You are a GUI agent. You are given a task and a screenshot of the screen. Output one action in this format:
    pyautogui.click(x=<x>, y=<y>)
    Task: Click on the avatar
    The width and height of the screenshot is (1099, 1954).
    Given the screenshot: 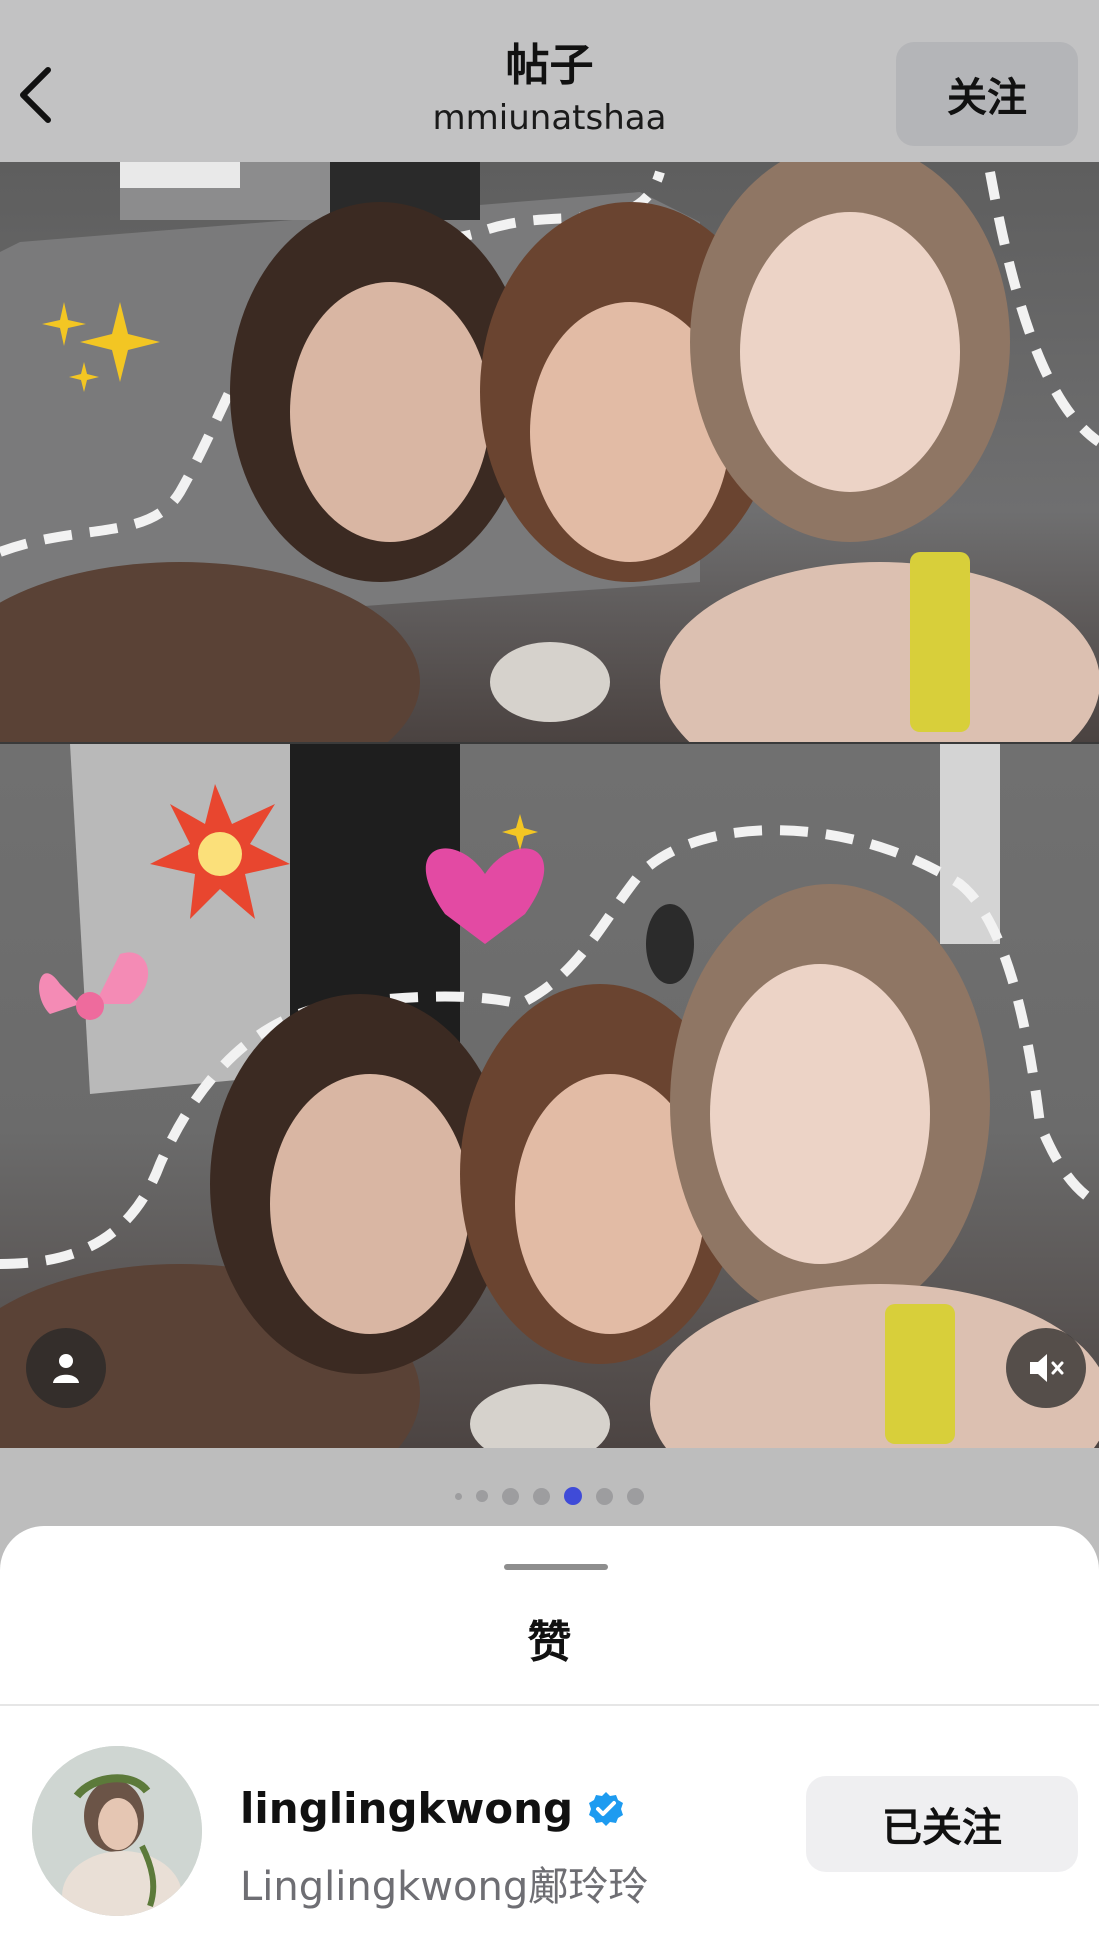 What is the action you would take?
    pyautogui.click(x=117, y=1831)
    